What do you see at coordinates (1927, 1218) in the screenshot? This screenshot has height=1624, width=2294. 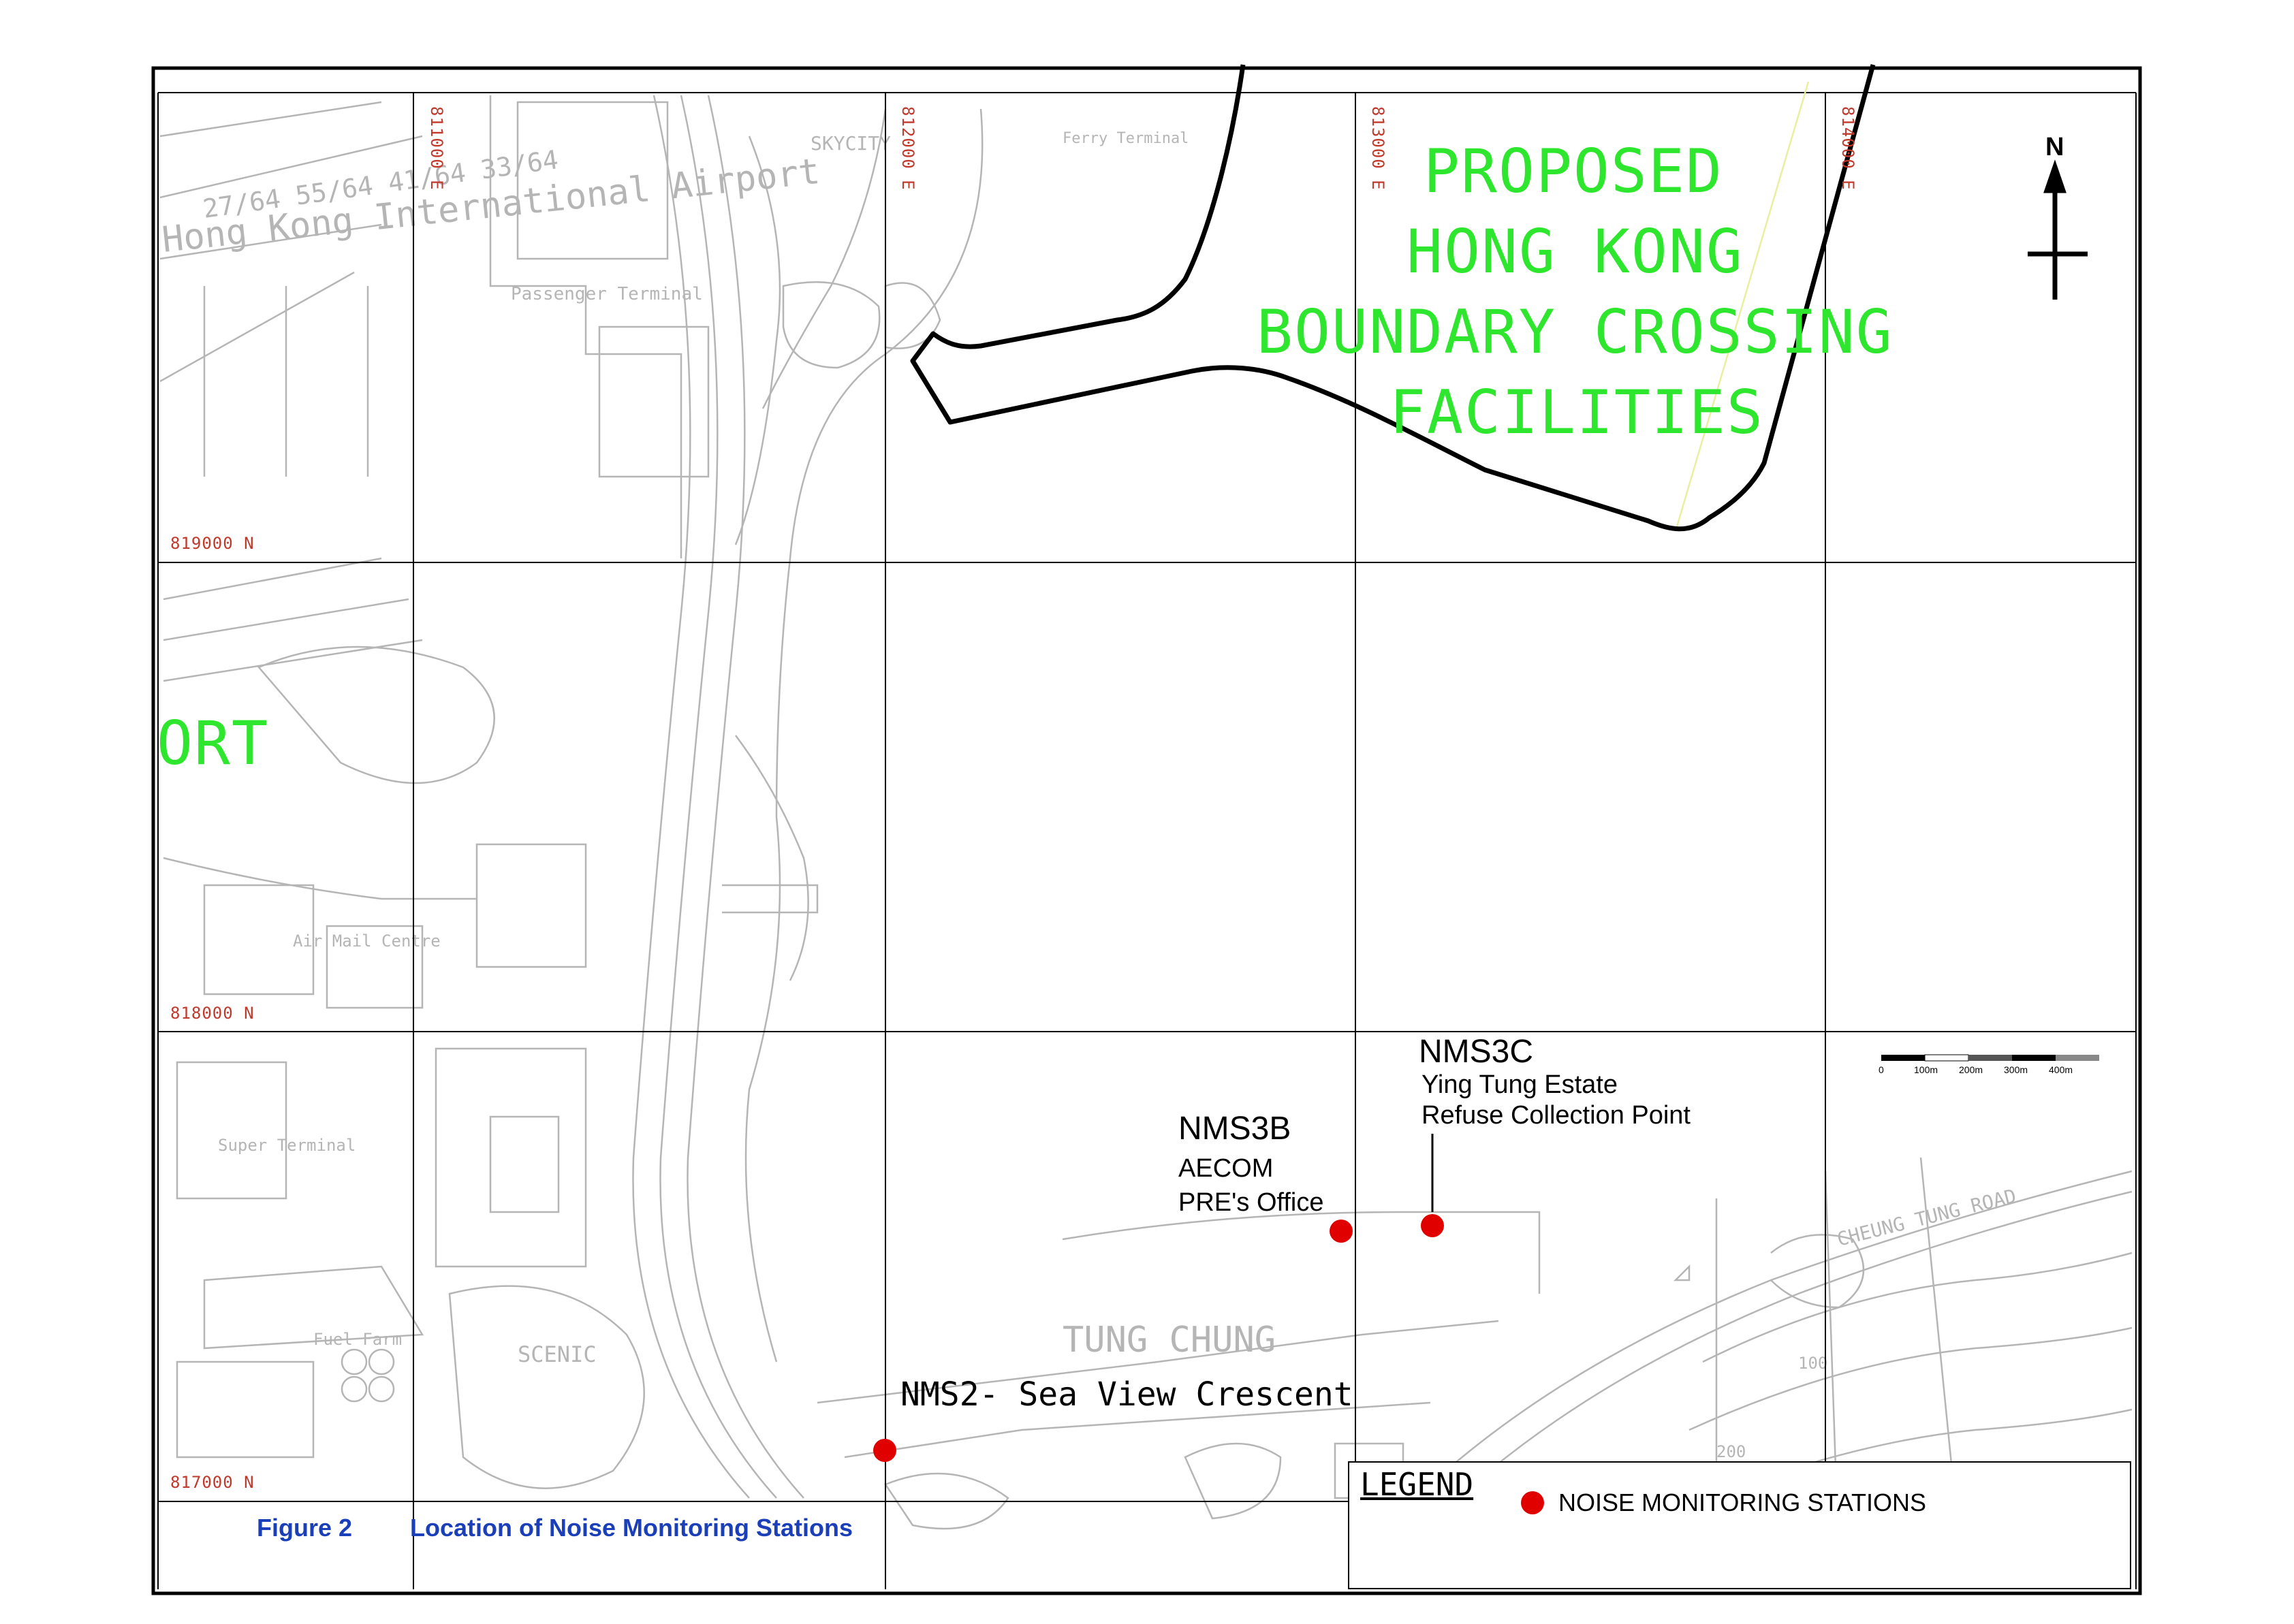 I see `basemap-place-label: CHEUNG TUNG ROAD` at bounding box center [1927, 1218].